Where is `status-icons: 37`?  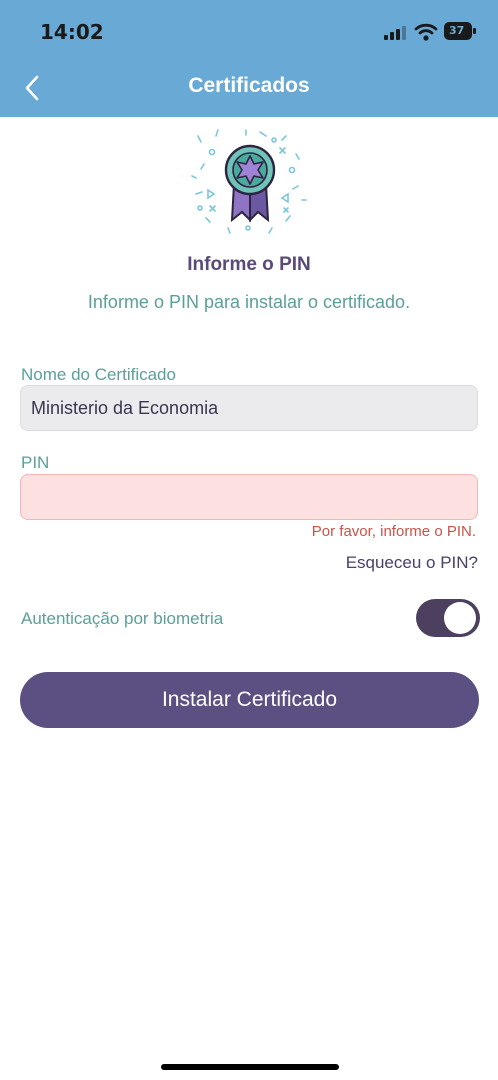 status-icons: 37 is located at coordinates (430, 32).